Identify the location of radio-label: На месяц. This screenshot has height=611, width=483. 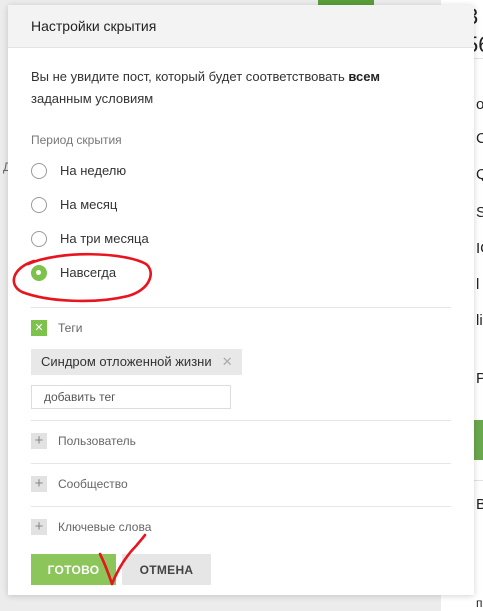
(89, 204).